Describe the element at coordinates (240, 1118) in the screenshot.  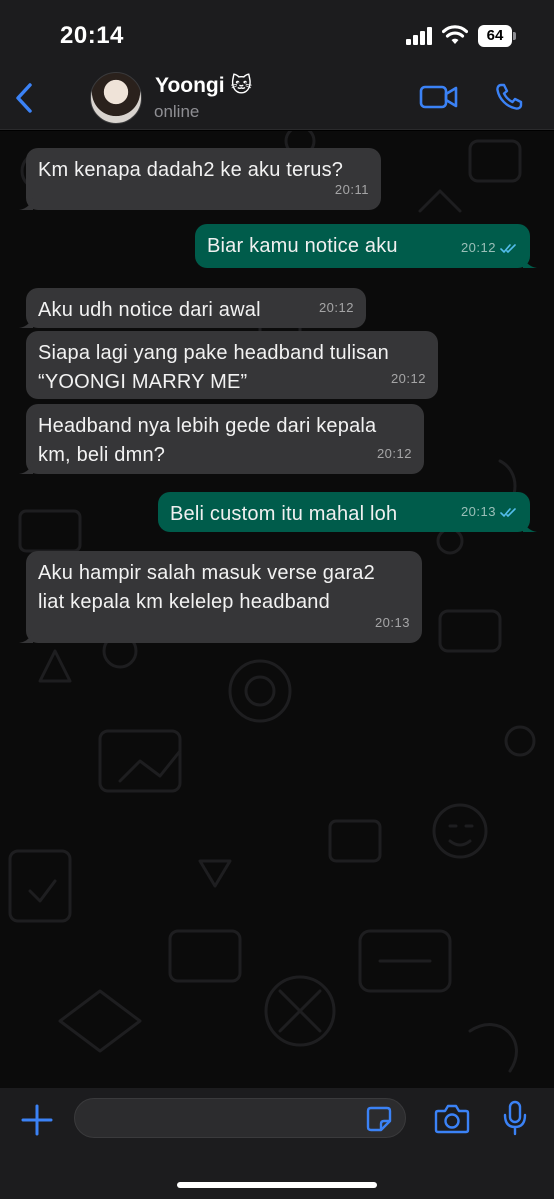
I see `message-input` at that location.